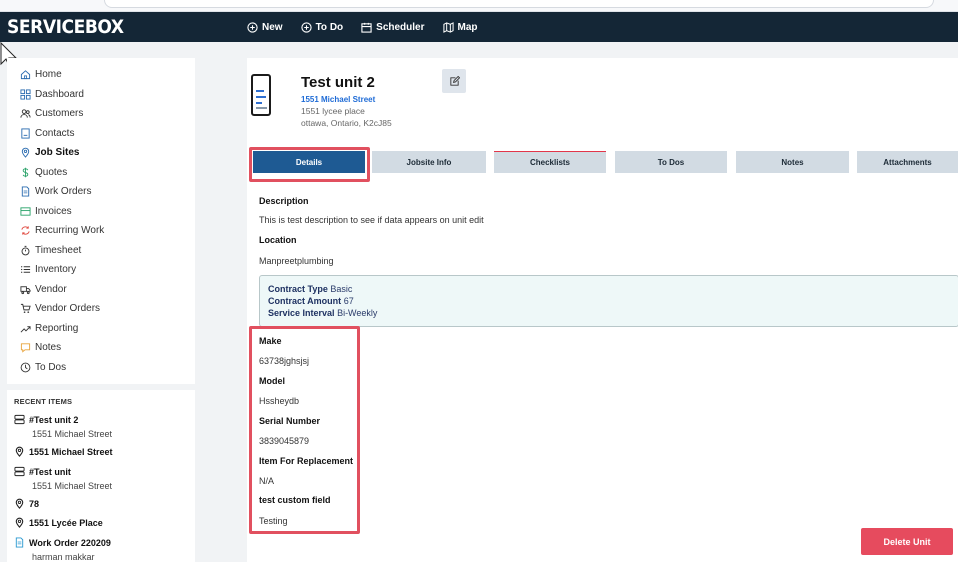 This screenshot has height=562, width=958. What do you see at coordinates (273, 521) in the screenshot?
I see `custom-field-value: Testing` at bounding box center [273, 521].